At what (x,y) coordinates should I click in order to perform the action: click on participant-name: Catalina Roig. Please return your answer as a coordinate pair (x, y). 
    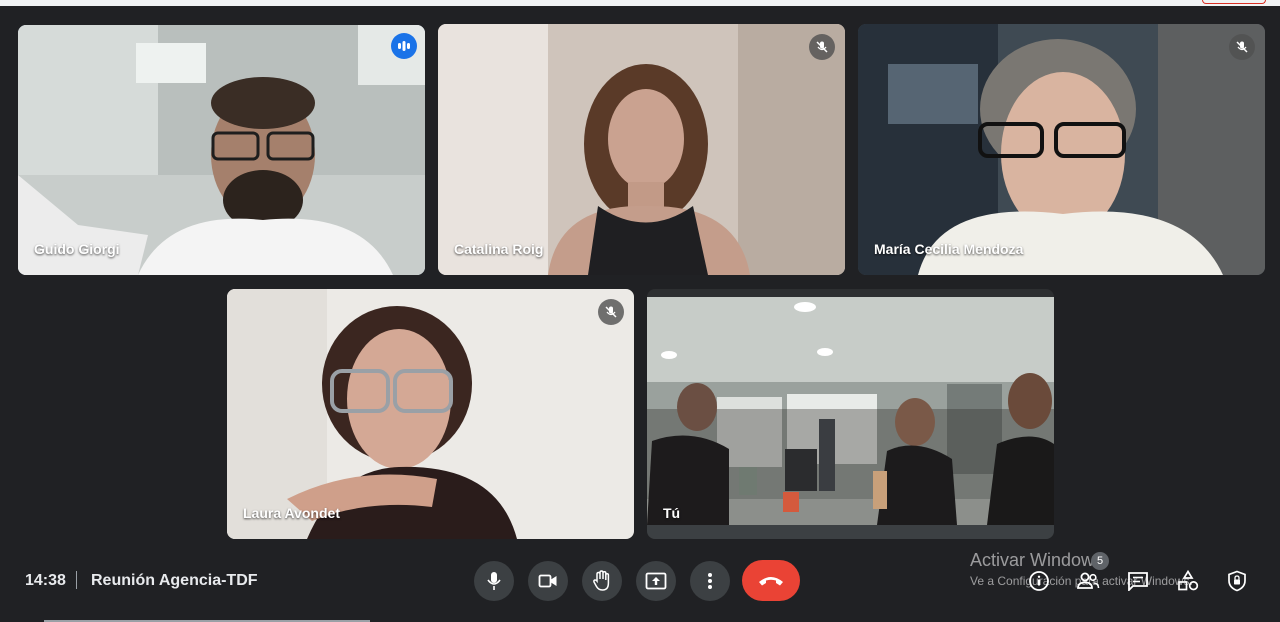
    Looking at the image, I should click on (499, 249).